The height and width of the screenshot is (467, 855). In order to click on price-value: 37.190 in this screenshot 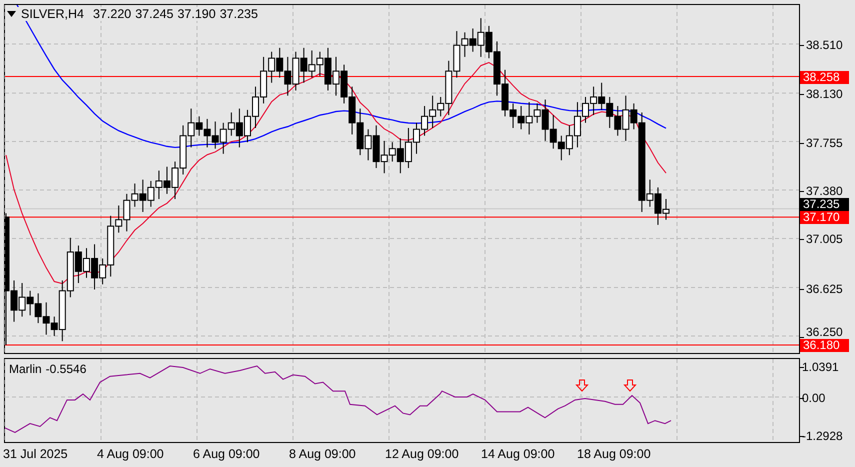, I will do `click(196, 14)`.